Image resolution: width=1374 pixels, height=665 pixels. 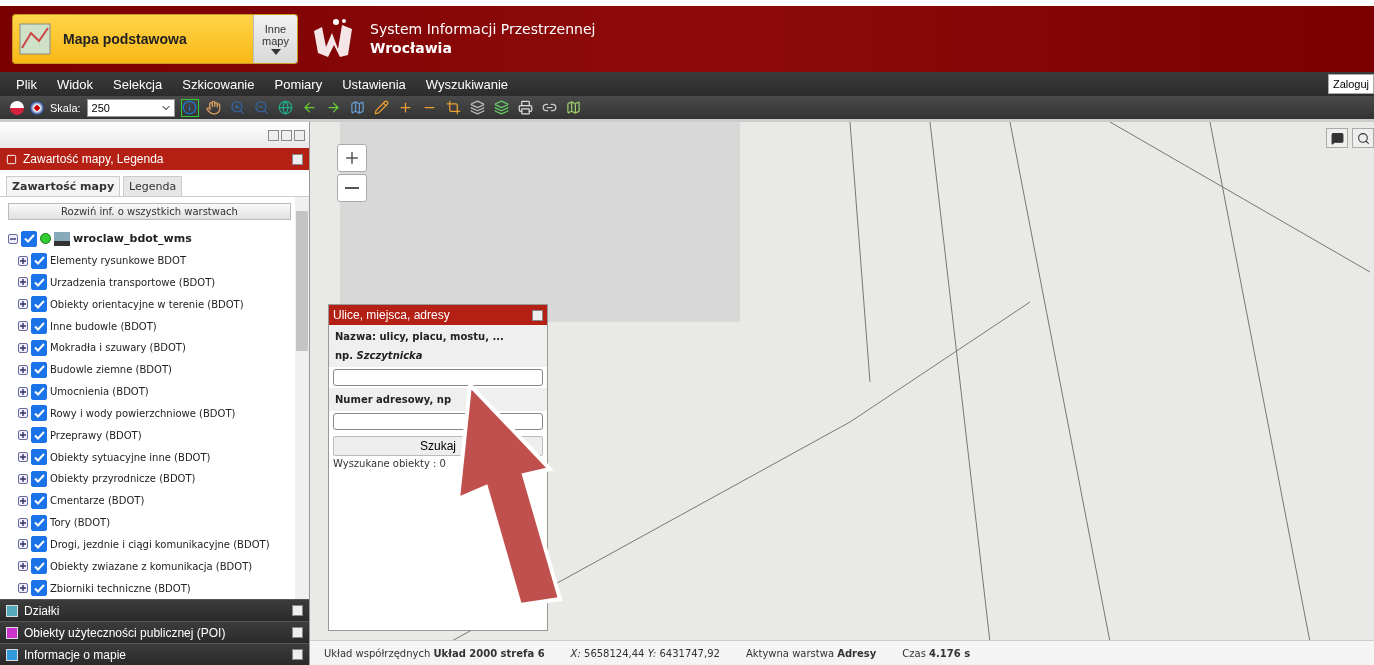 What do you see at coordinates (483, 39) in the screenshot?
I see `app-title: System Informacji Przestrzennej Wrocławia` at bounding box center [483, 39].